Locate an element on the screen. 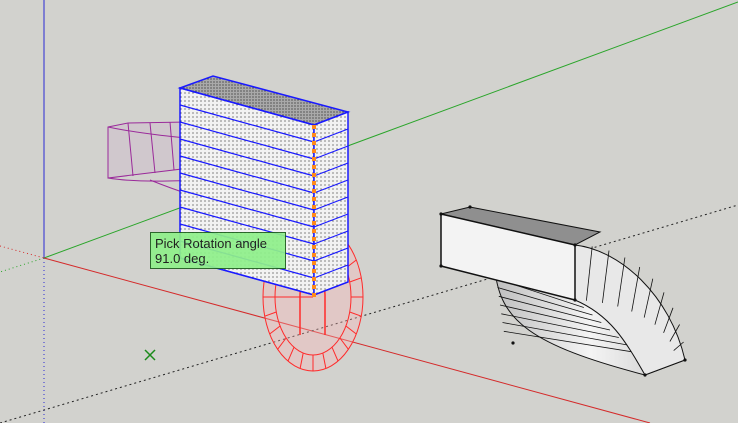  rotation-tooltip: Pick Rotation angle 91.0 deg. is located at coordinates (218, 250).